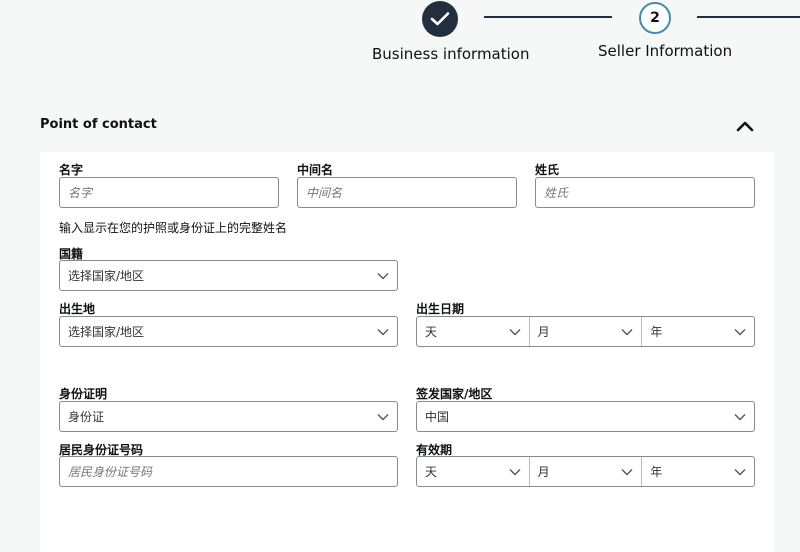 This screenshot has width=800, height=552. What do you see at coordinates (228, 471) in the screenshot?
I see `id-number-input` at bounding box center [228, 471].